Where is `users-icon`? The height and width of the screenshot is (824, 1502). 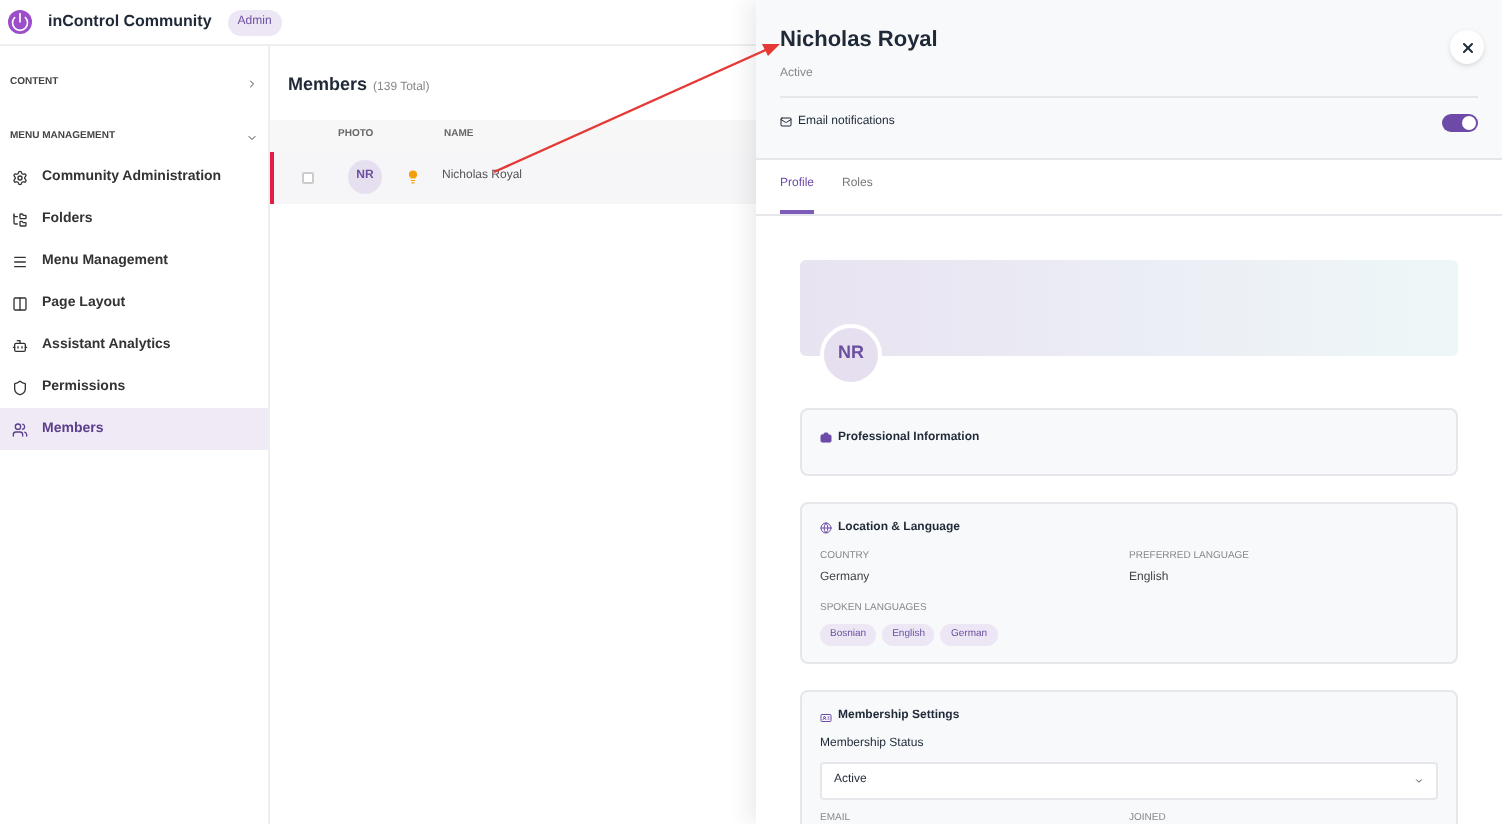
users-icon is located at coordinates (20, 429).